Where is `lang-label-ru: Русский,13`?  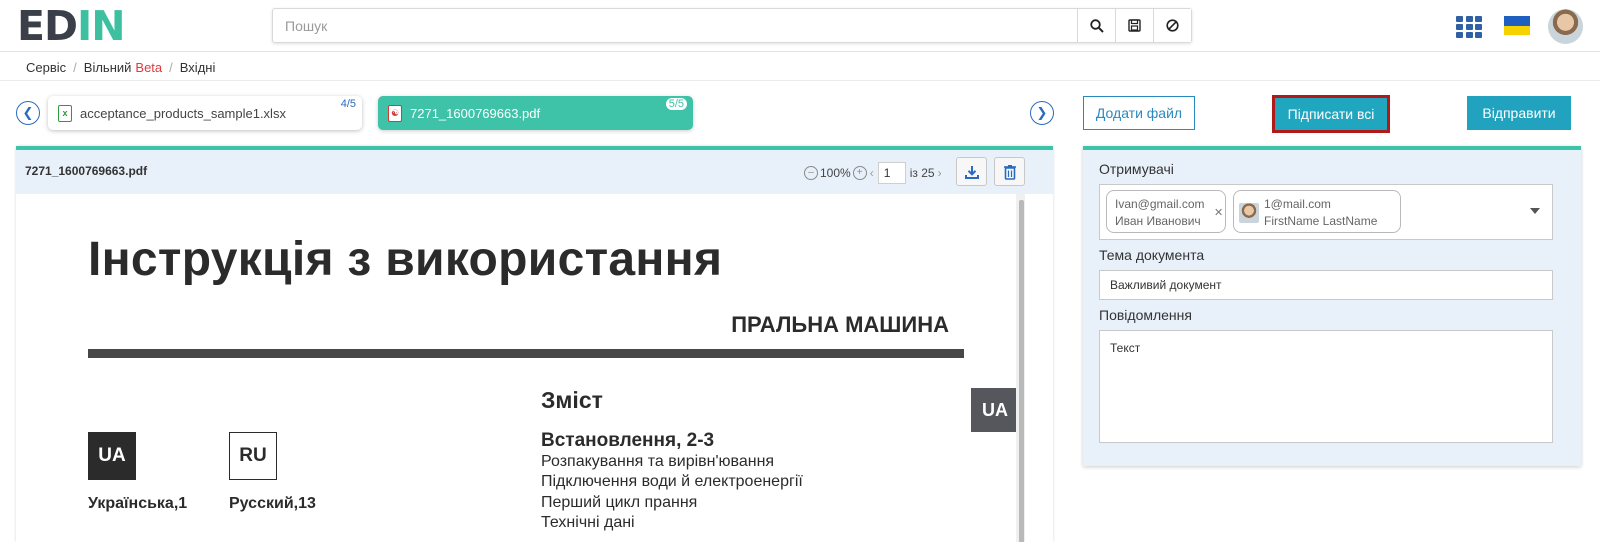 lang-label-ru: Русский,13 is located at coordinates (272, 503).